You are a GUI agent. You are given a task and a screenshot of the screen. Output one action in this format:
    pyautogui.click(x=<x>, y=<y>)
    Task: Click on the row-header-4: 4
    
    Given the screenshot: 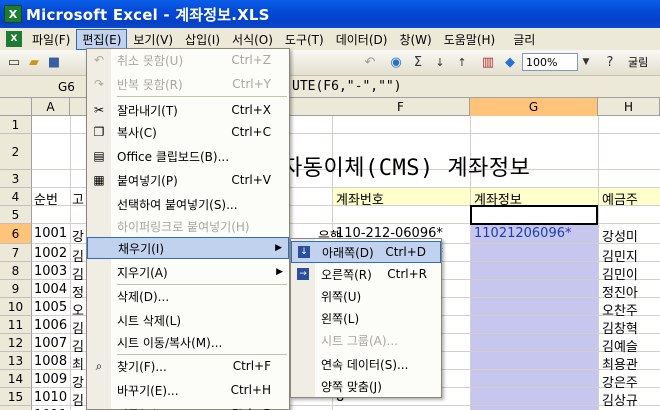 What is the action you would take?
    pyautogui.click(x=16, y=197)
    